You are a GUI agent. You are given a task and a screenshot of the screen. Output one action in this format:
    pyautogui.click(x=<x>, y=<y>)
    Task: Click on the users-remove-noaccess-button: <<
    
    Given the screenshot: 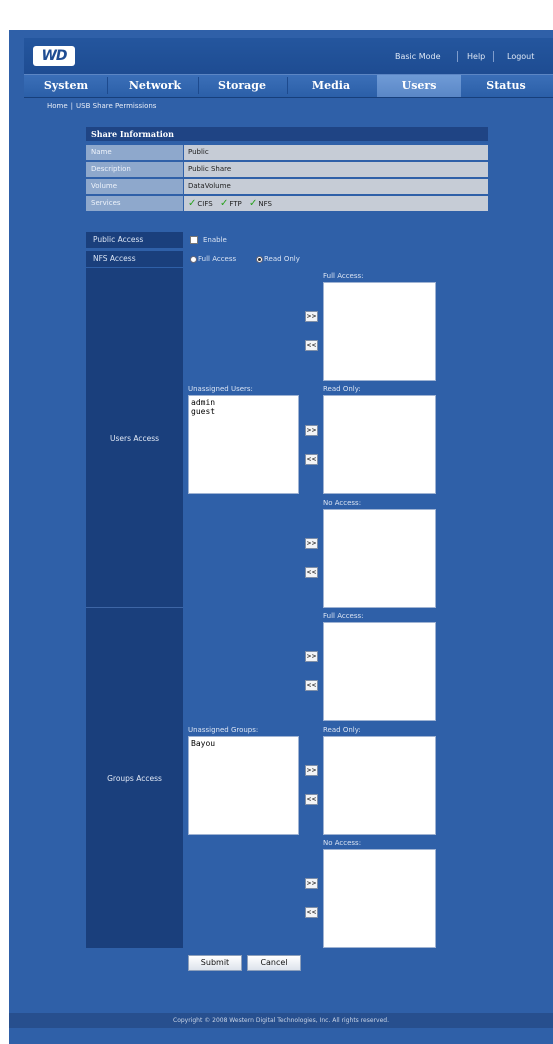 What is the action you would take?
    pyautogui.click(x=311, y=572)
    